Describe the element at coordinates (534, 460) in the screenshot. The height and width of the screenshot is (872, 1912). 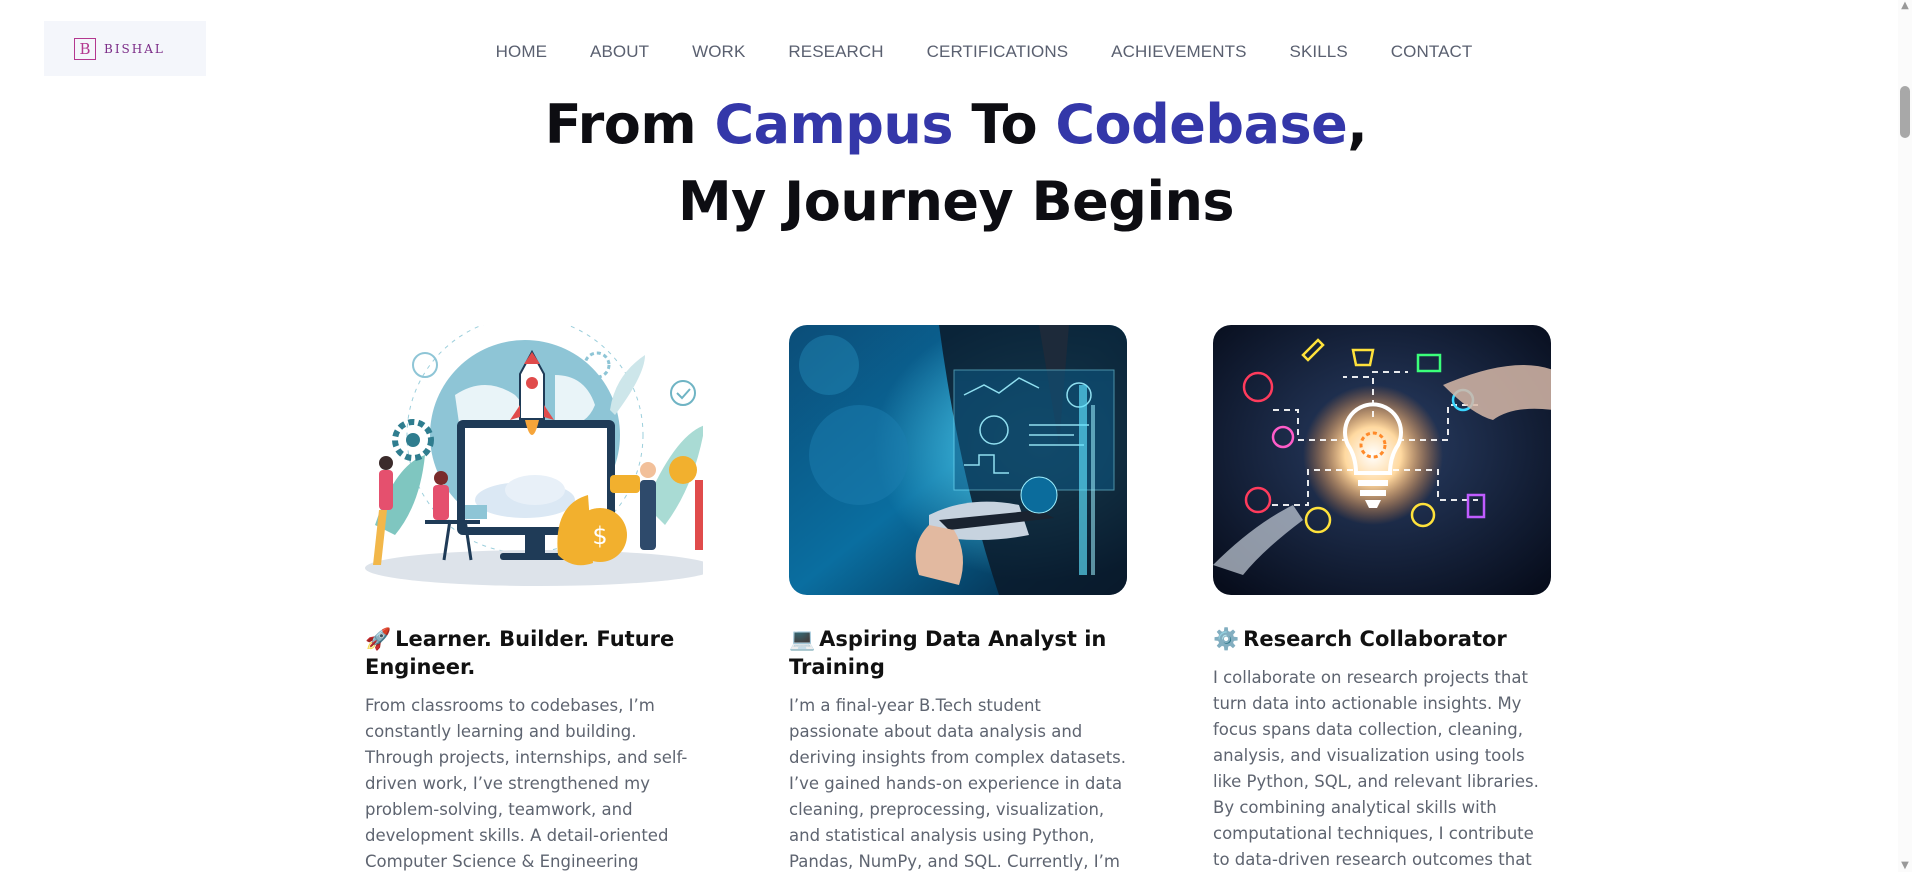
I see `illustration-learner: $` at that location.